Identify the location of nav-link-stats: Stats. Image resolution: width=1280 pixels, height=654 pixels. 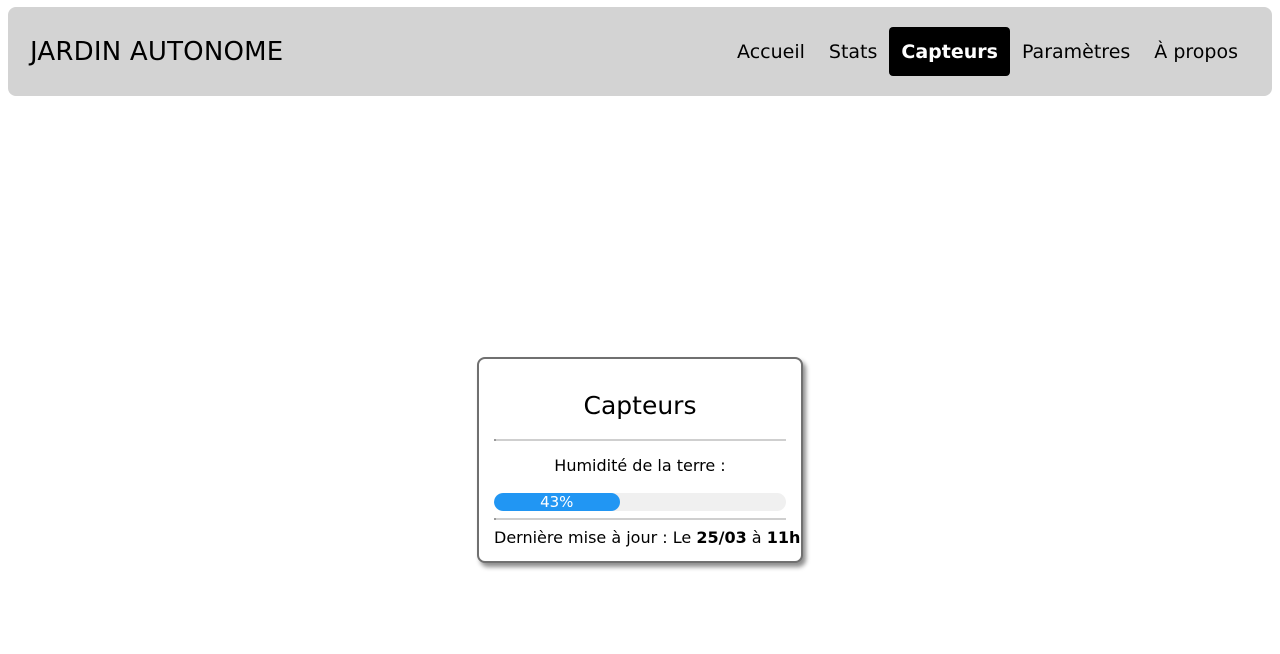
(853, 51).